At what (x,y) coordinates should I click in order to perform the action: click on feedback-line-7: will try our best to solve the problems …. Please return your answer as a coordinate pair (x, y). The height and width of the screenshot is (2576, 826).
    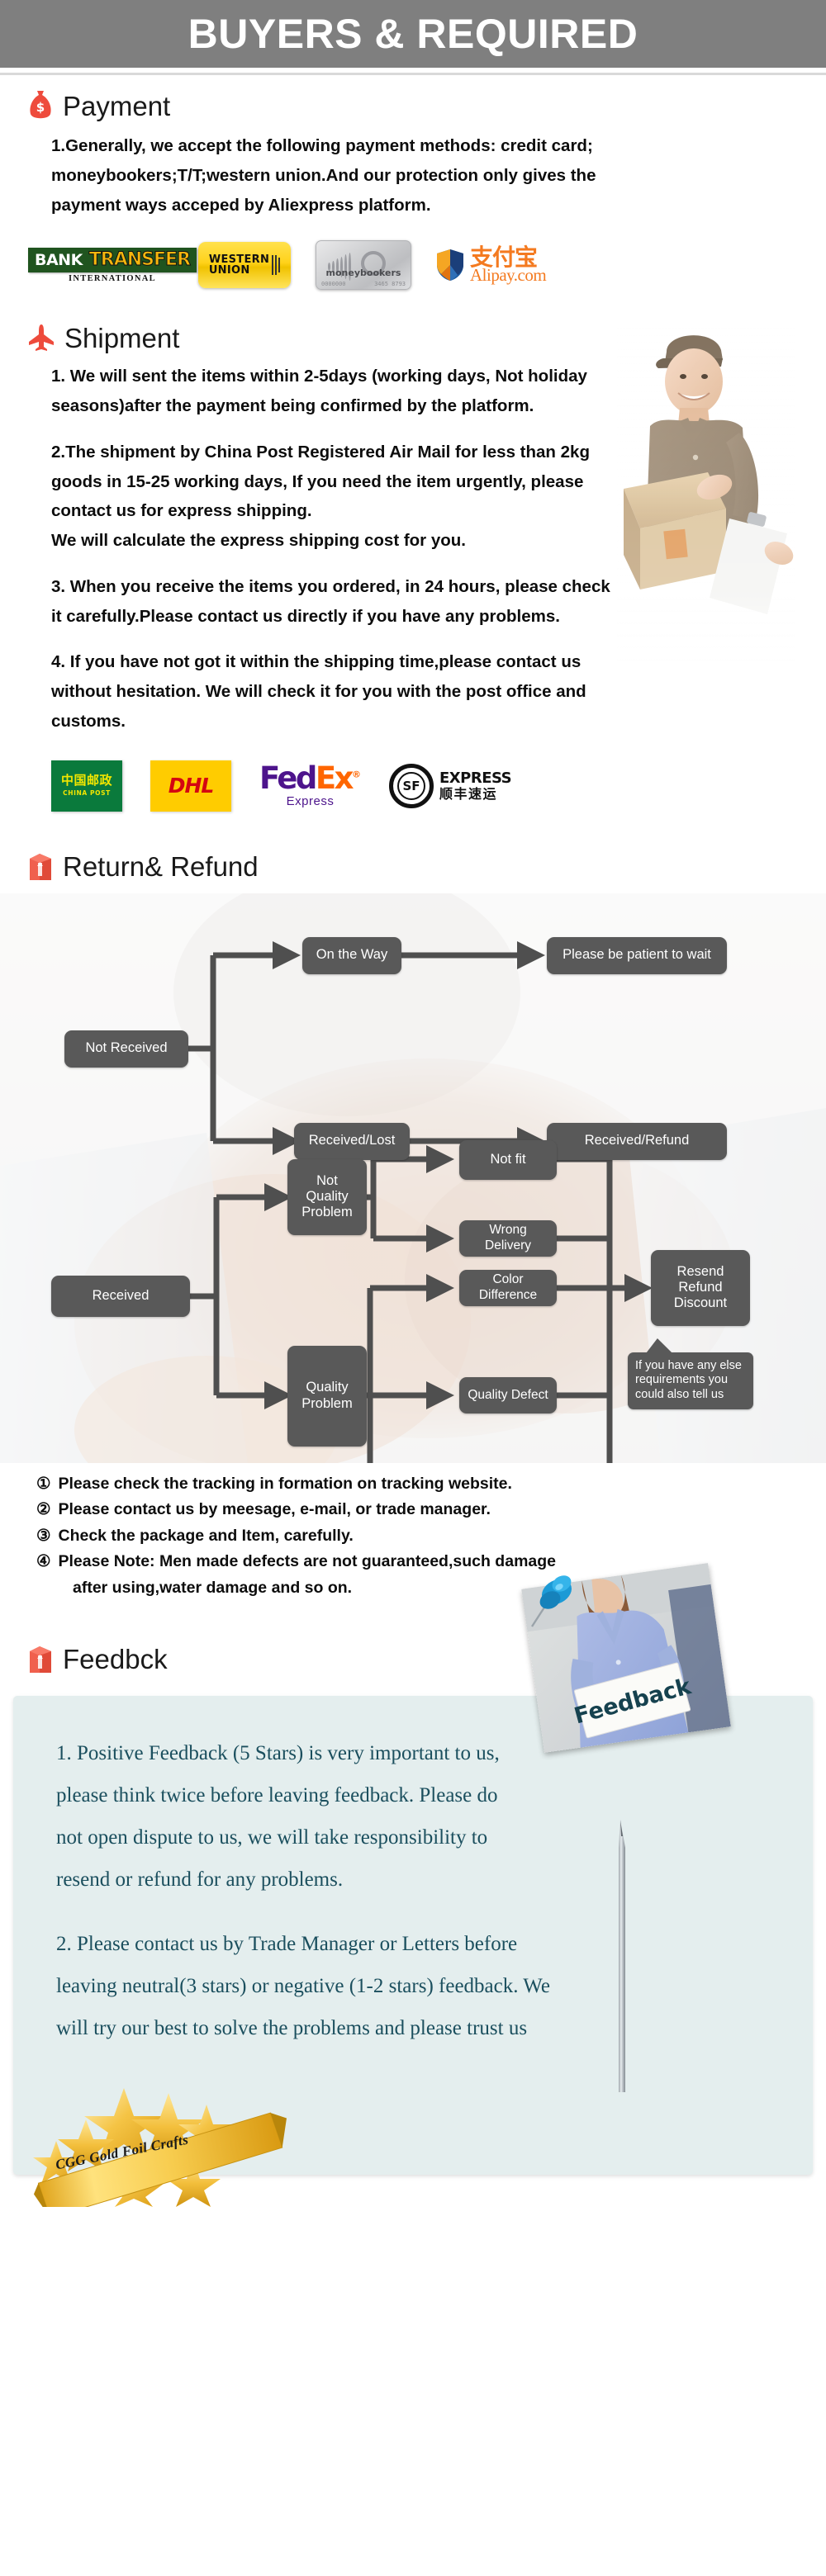
    Looking at the image, I should click on (292, 2028).